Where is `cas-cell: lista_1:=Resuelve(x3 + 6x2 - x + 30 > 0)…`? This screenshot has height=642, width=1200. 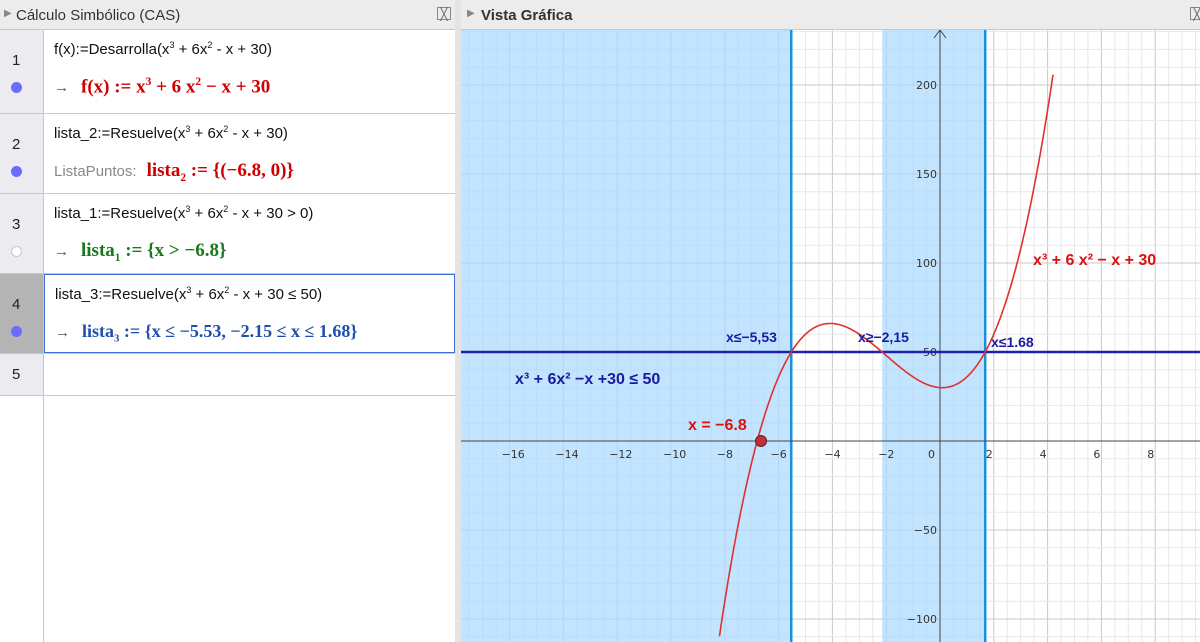
cas-cell: lista_1:=Resuelve(x3 + 6x2 - x + 30 > 0)… is located at coordinates (249, 233).